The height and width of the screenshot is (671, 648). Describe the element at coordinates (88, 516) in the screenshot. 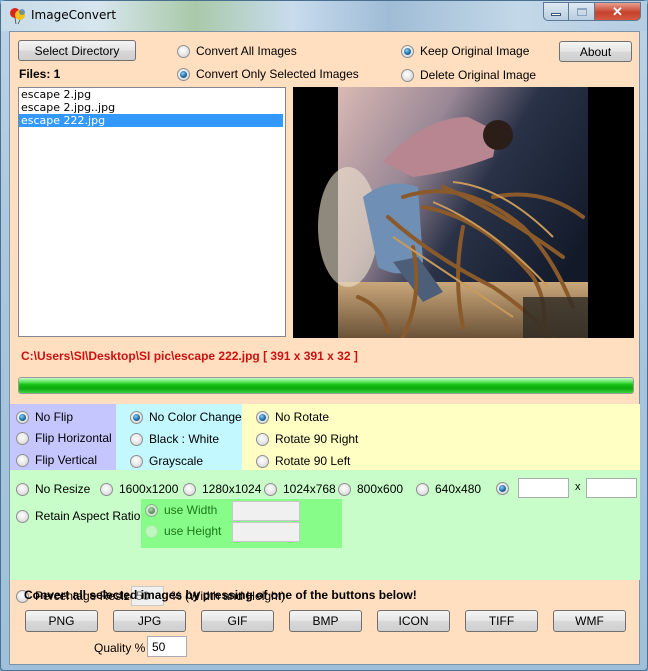

I see `radio-label: Retain Aspect Ratio` at that location.